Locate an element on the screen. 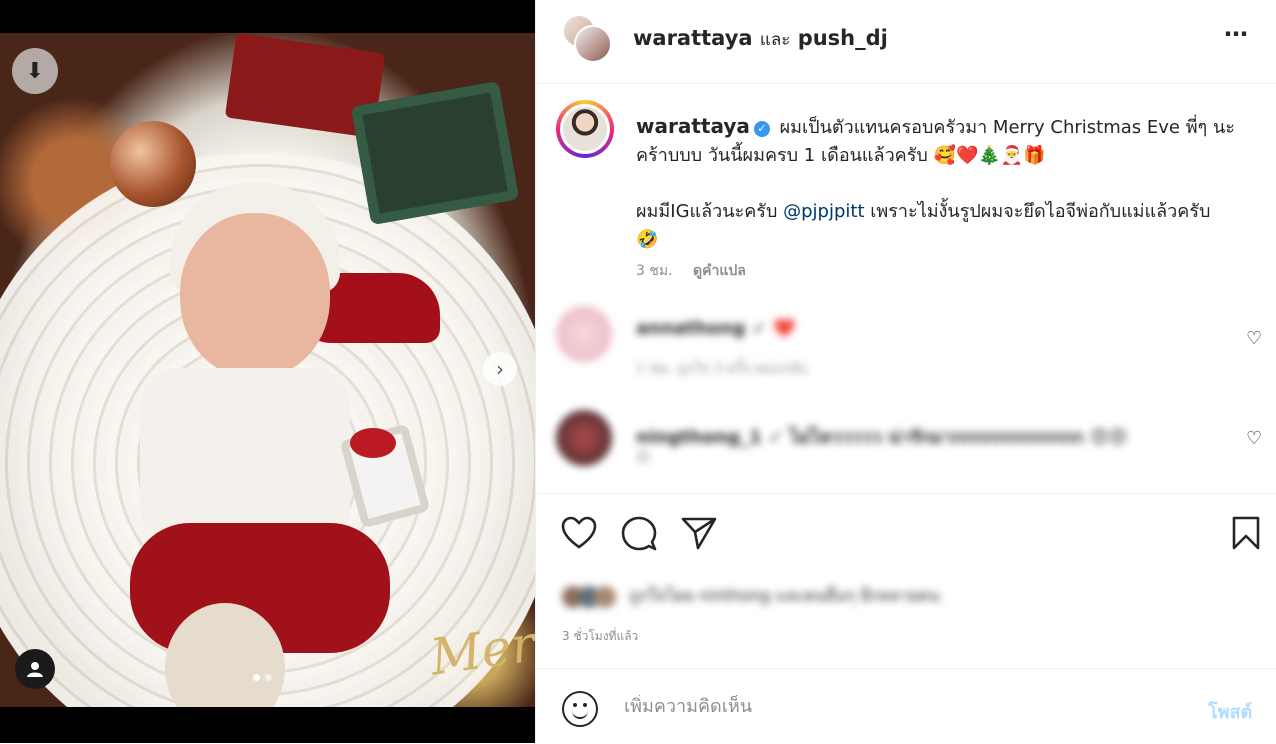  likes-summary: ถูกใจโดย ninthong และคนอื่นๆ อีกหลายคน is located at coordinates (751, 596).